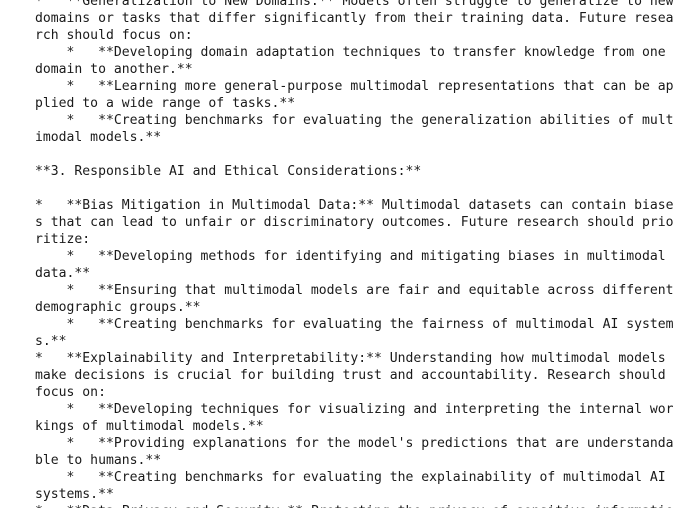 This screenshot has width=675, height=508. I want to click on text-line: plied to a wide range of tasks.**, so click(165, 103).